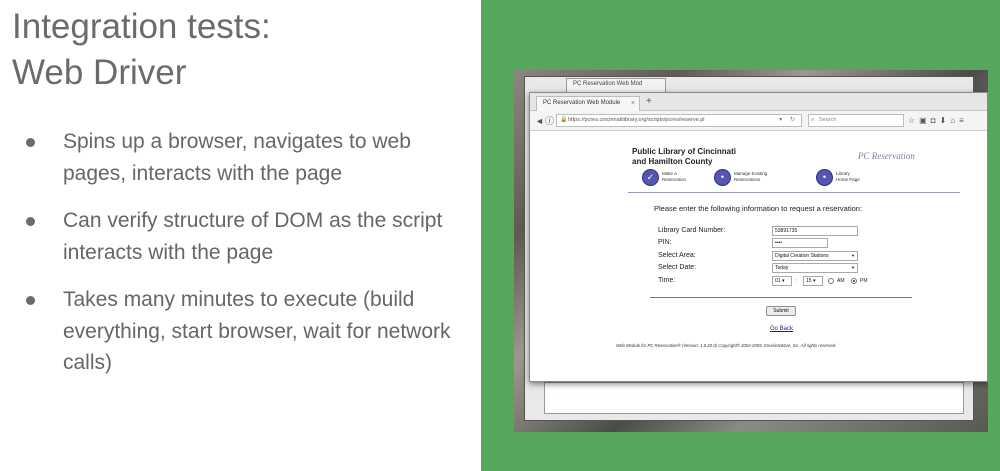 This screenshot has height=471, width=1000. I want to click on area-label: Select Area:, so click(677, 255).